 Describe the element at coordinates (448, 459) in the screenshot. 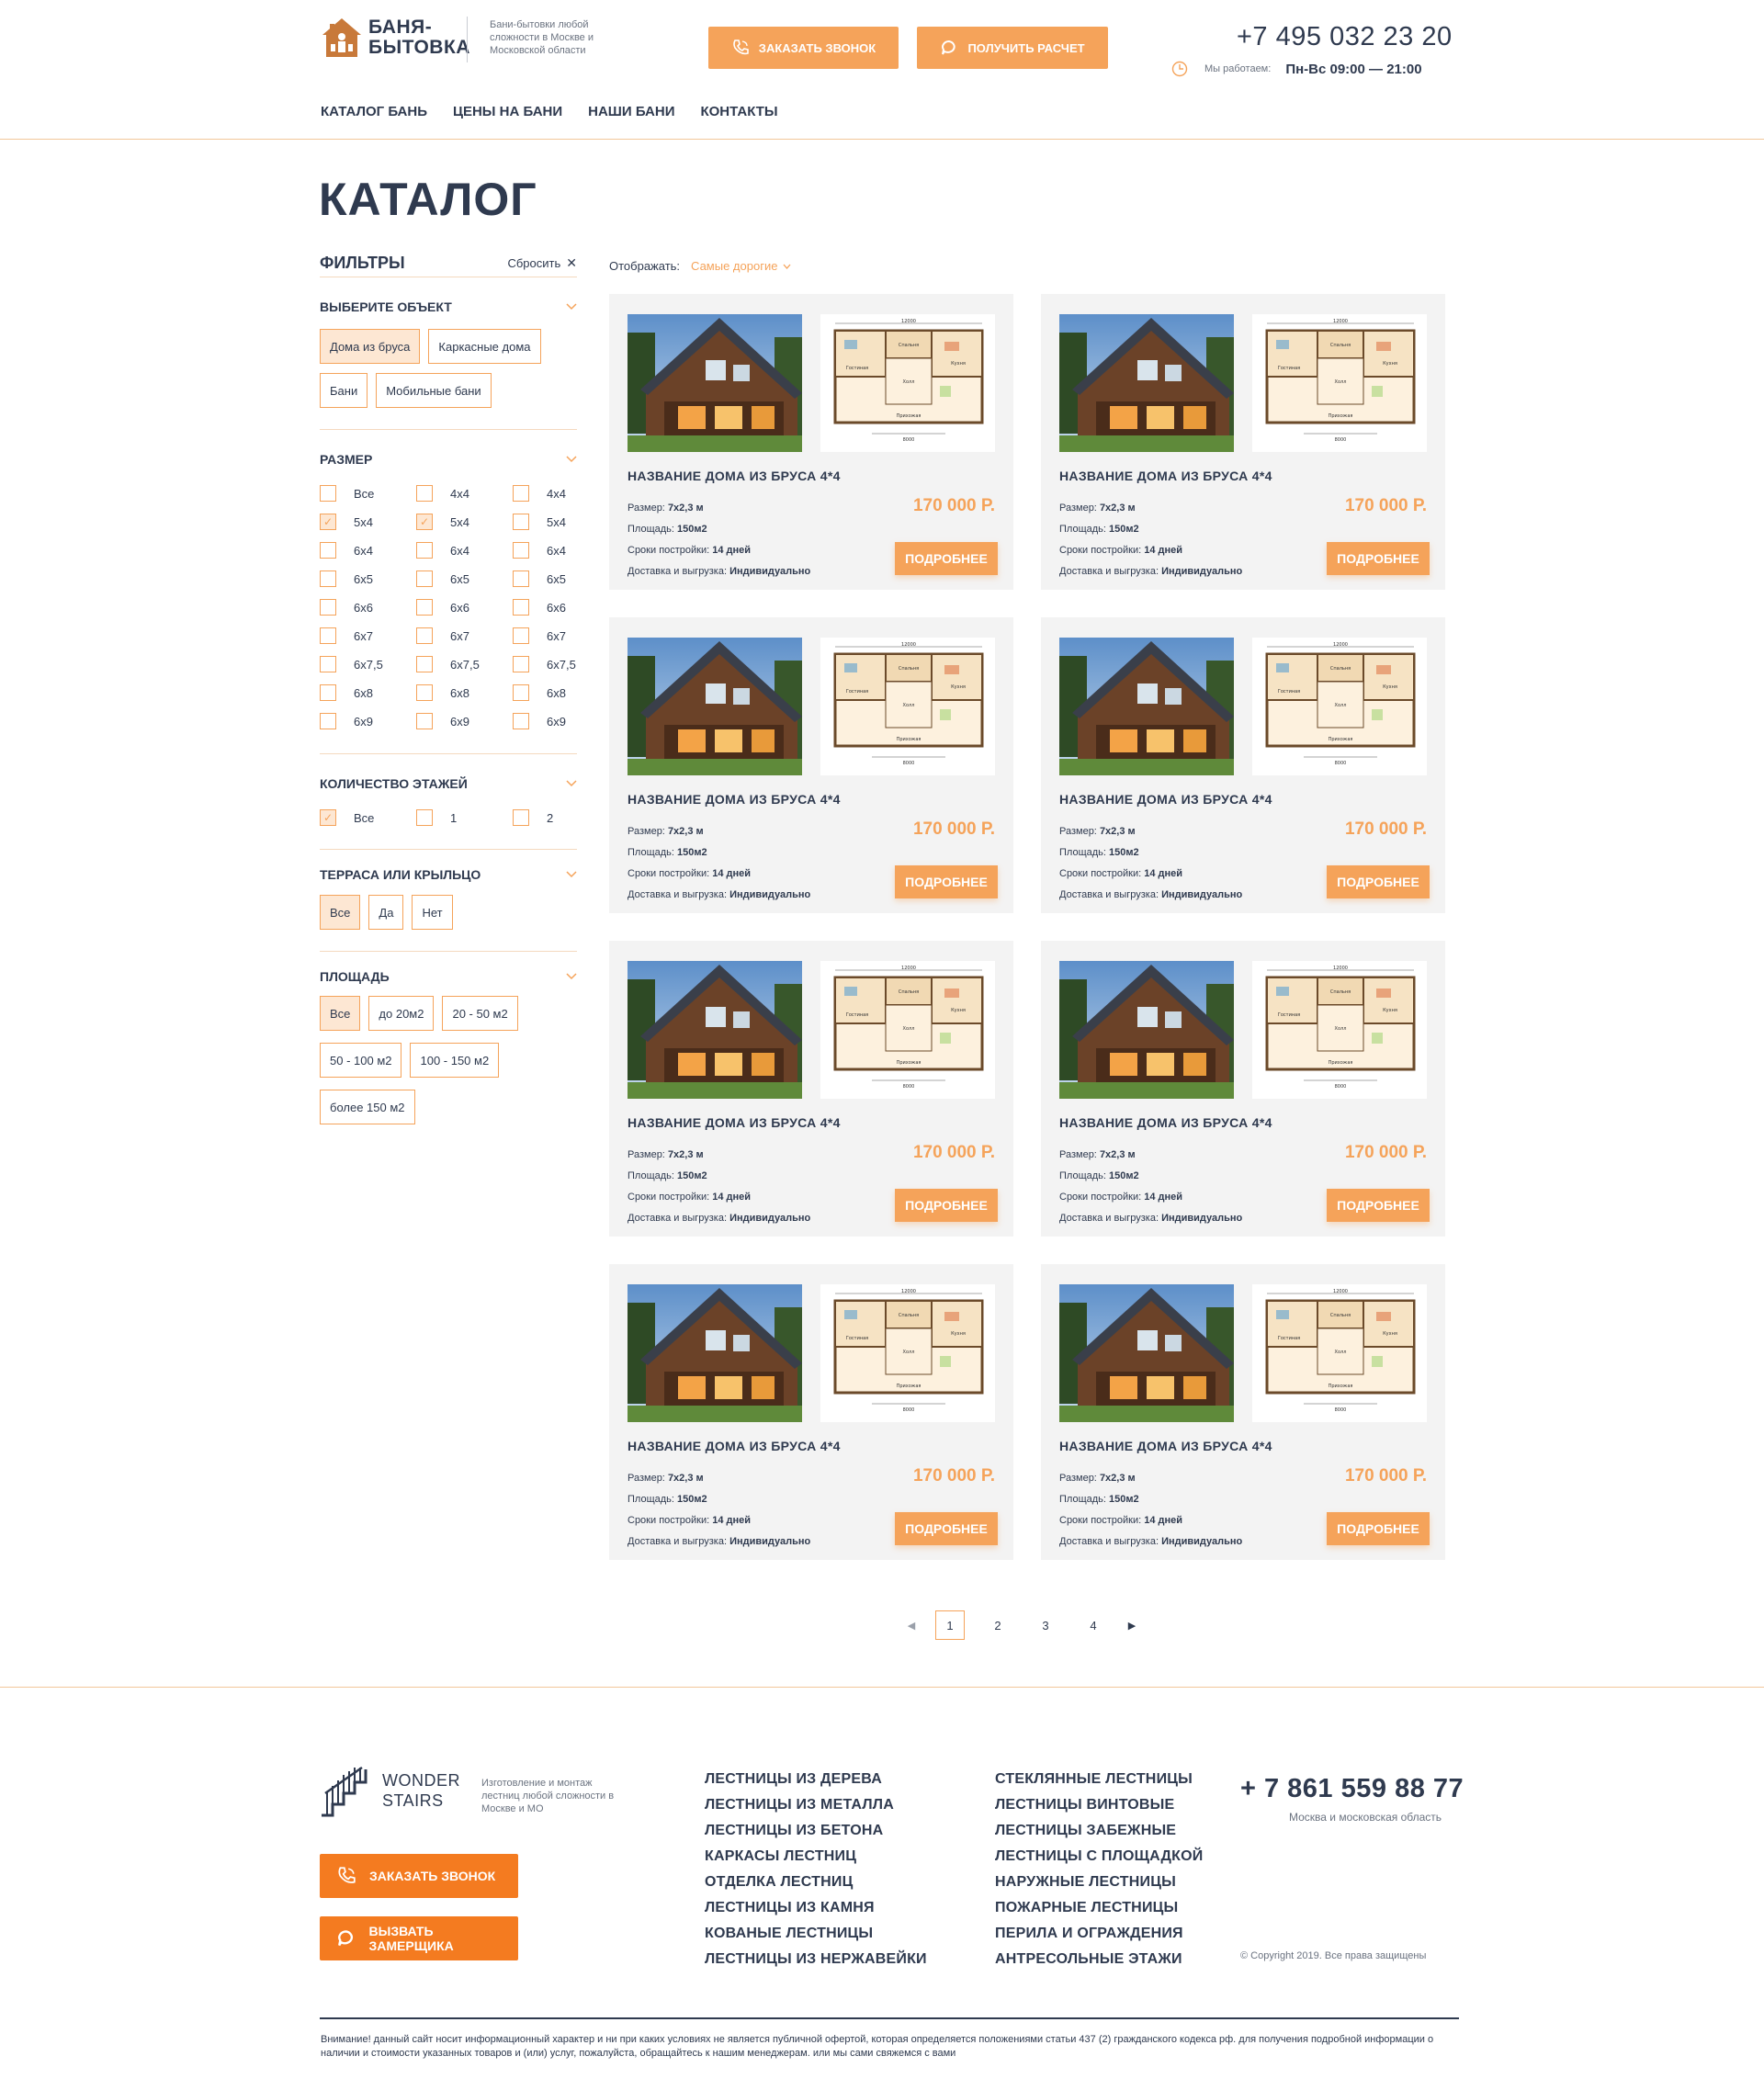

I see `filter-size-header: РАЗМЕР` at that location.